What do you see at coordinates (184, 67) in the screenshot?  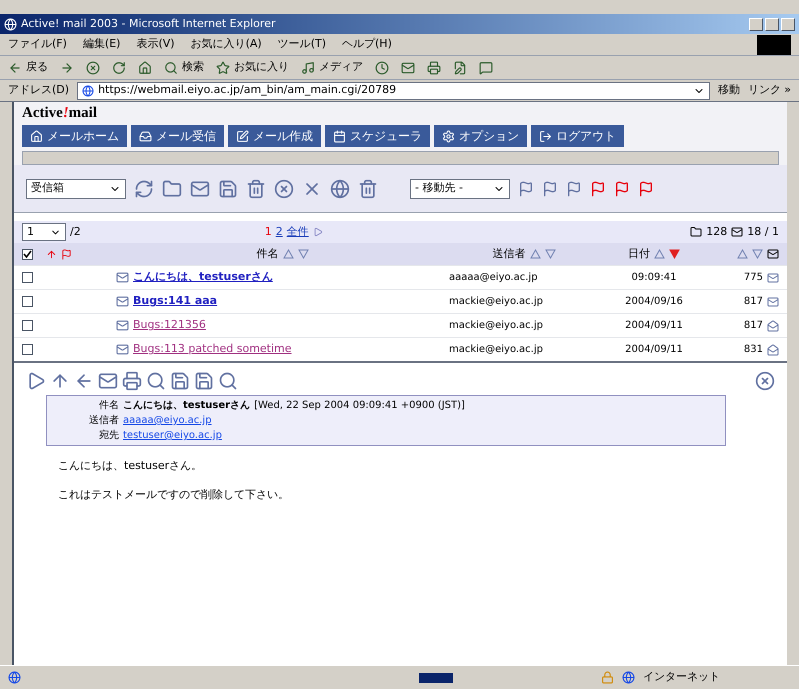 I see `toolbar-button: 検索` at bounding box center [184, 67].